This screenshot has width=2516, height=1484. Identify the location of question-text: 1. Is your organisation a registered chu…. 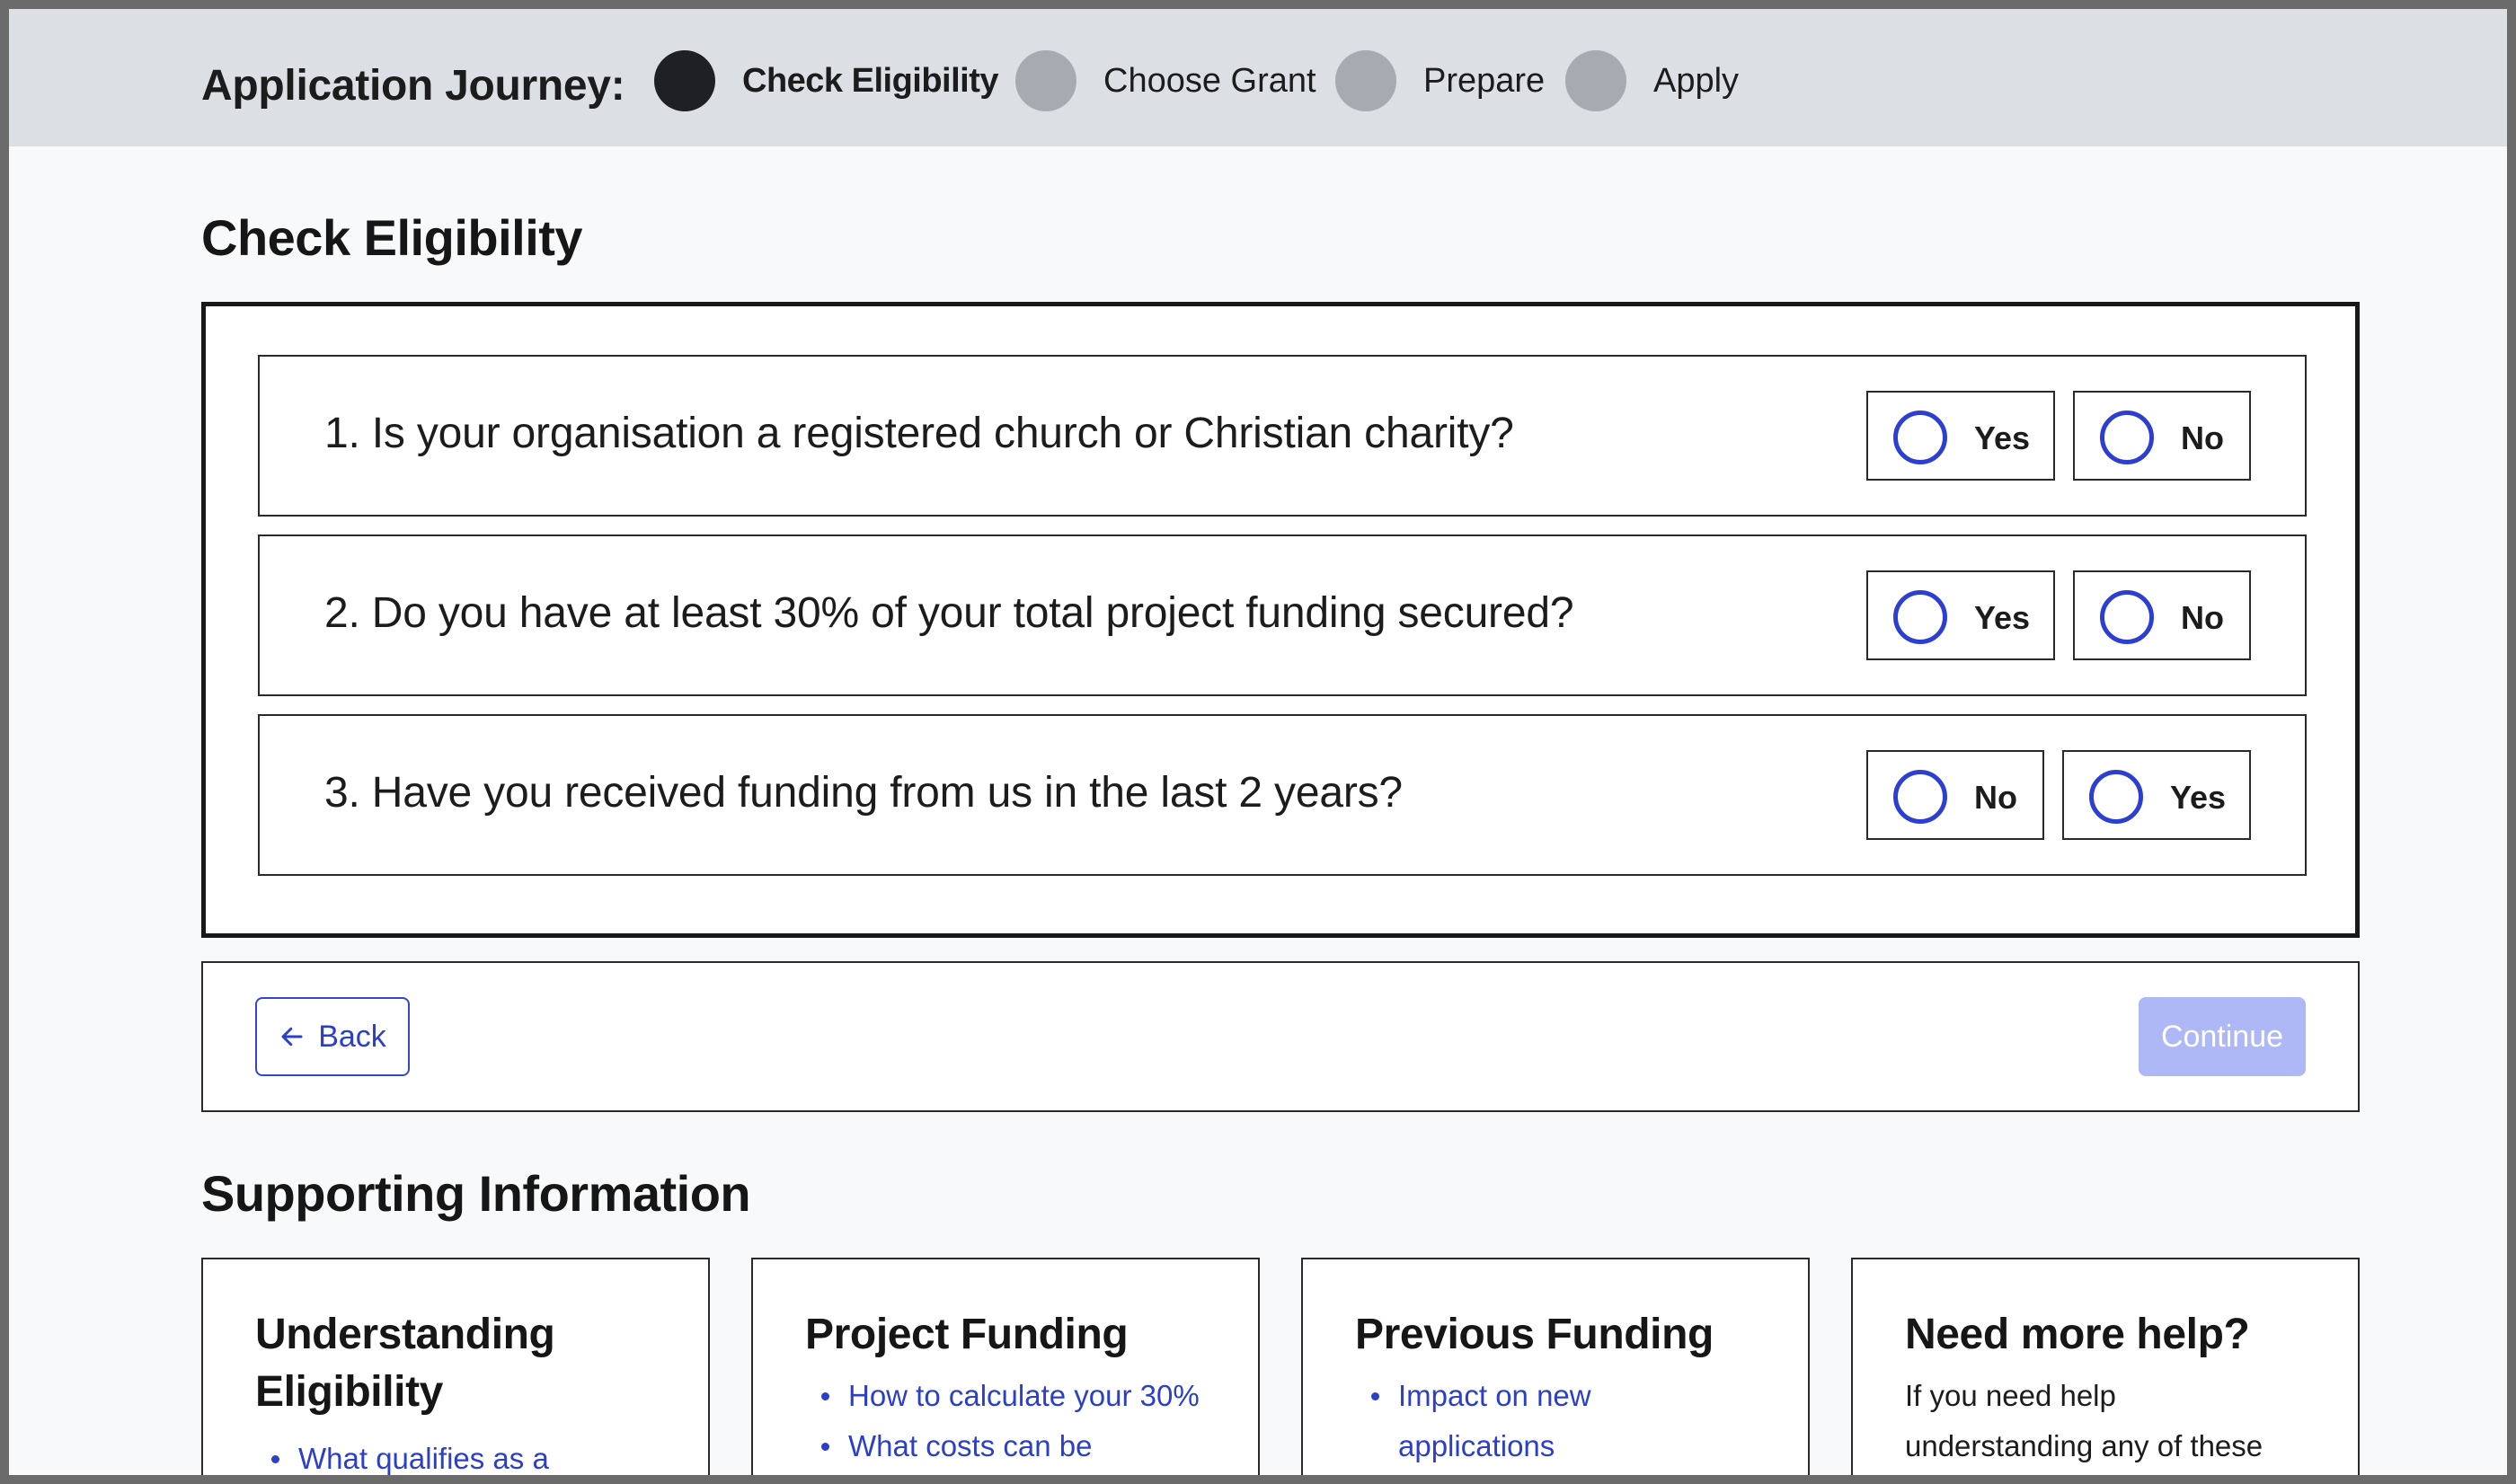
(919, 433).